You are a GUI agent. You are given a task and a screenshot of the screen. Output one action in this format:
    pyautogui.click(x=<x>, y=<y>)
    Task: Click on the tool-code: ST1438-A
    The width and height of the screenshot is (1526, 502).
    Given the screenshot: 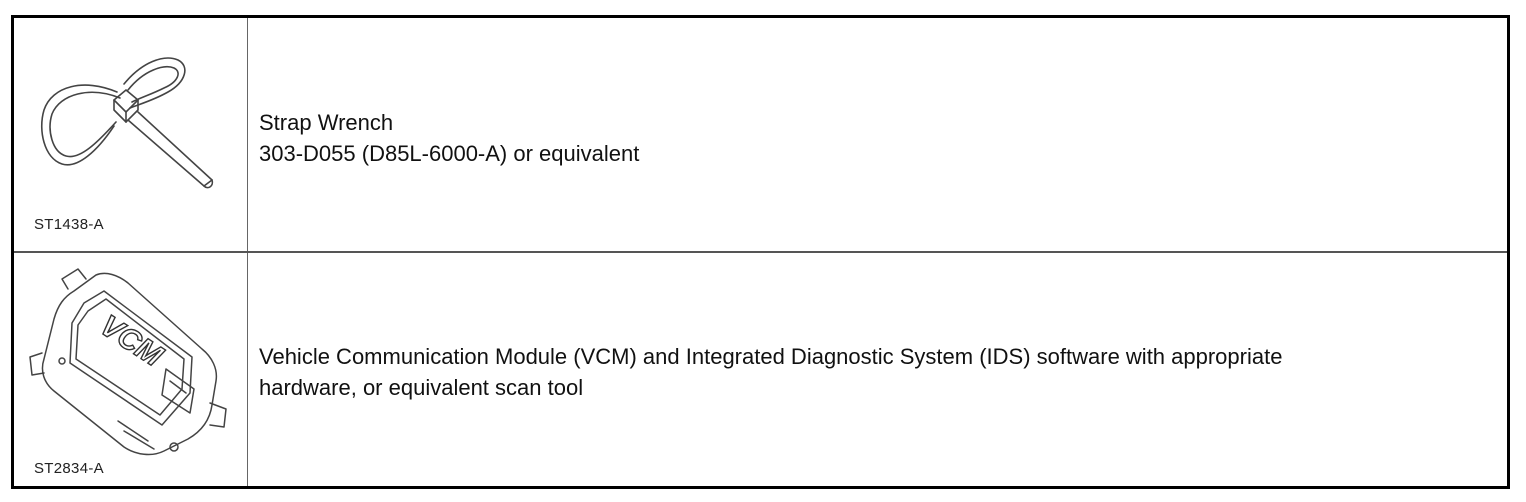 What is the action you would take?
    pyautogui.click(x=69, y=224)
    